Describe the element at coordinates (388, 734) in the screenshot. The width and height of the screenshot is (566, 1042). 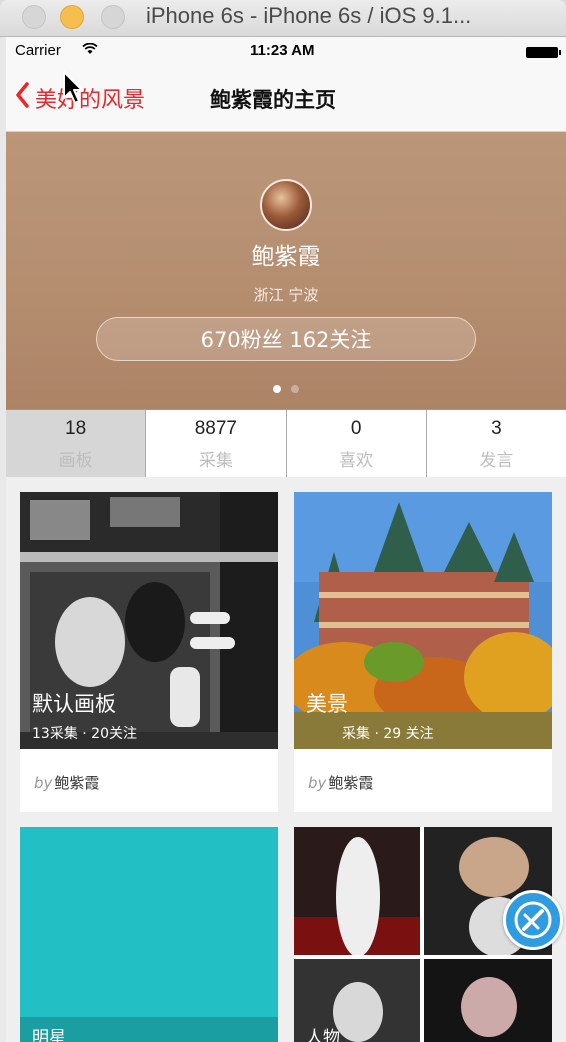
I see `board-stats: 采集 · 29 关注` at that location.